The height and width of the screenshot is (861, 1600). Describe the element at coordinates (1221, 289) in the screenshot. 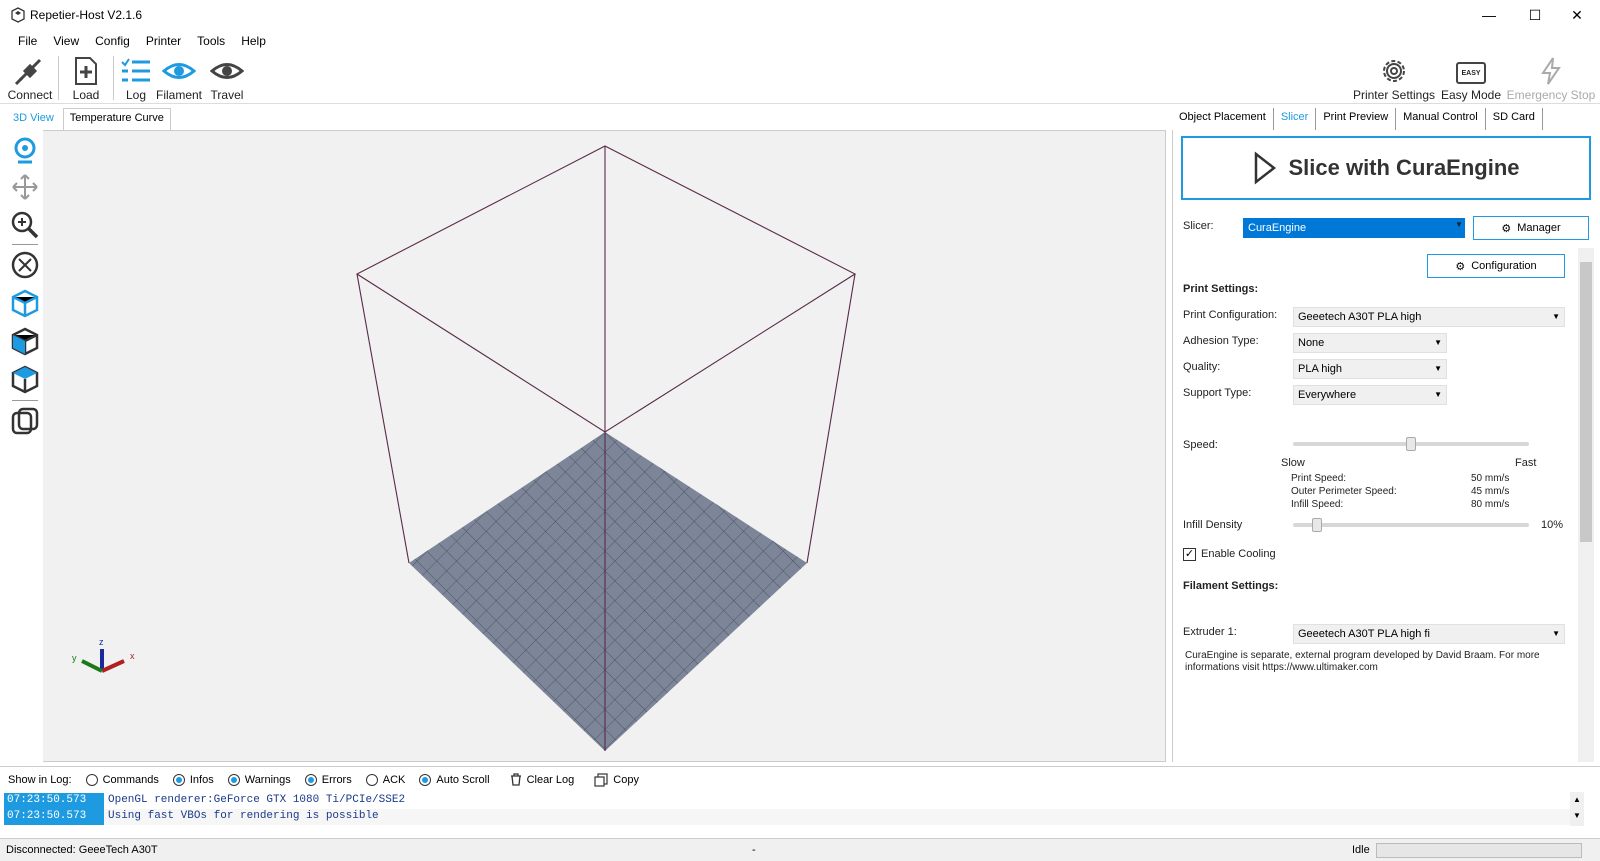

I see `print-settings-header: Print Settings:` at that location.